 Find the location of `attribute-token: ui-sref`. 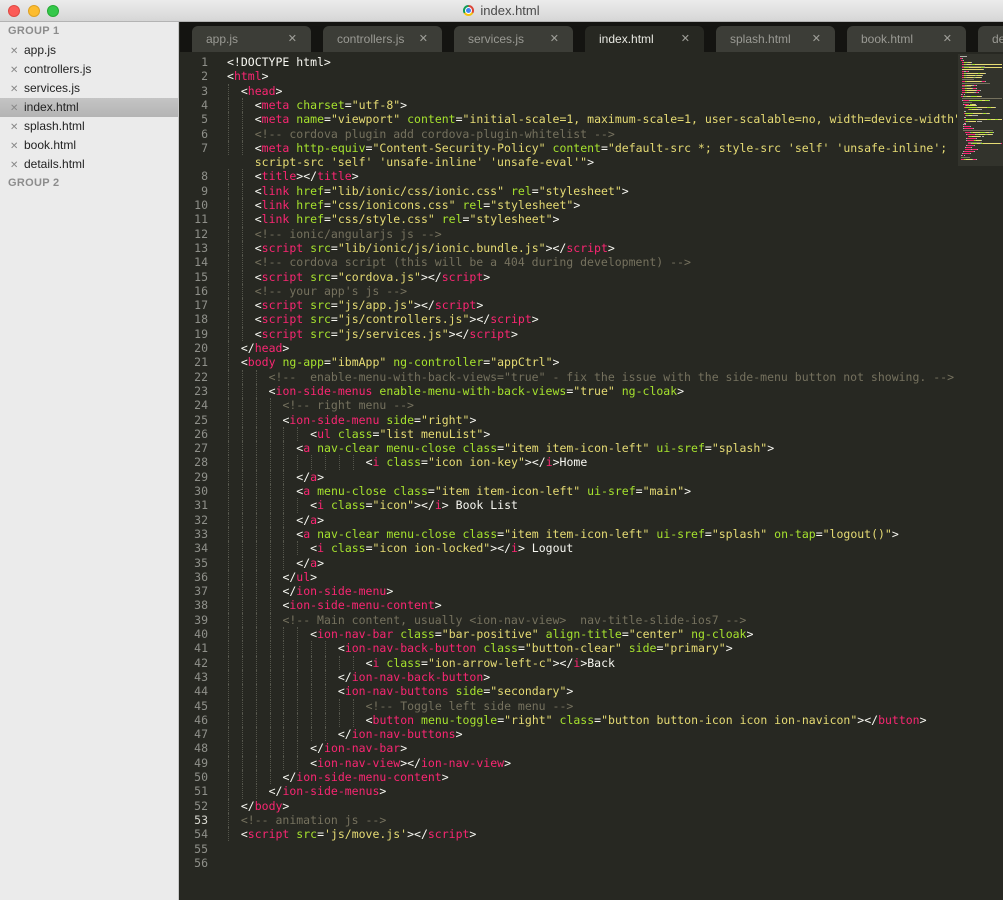

attribute-token: ui-sref is located at coordinates (680, 533).